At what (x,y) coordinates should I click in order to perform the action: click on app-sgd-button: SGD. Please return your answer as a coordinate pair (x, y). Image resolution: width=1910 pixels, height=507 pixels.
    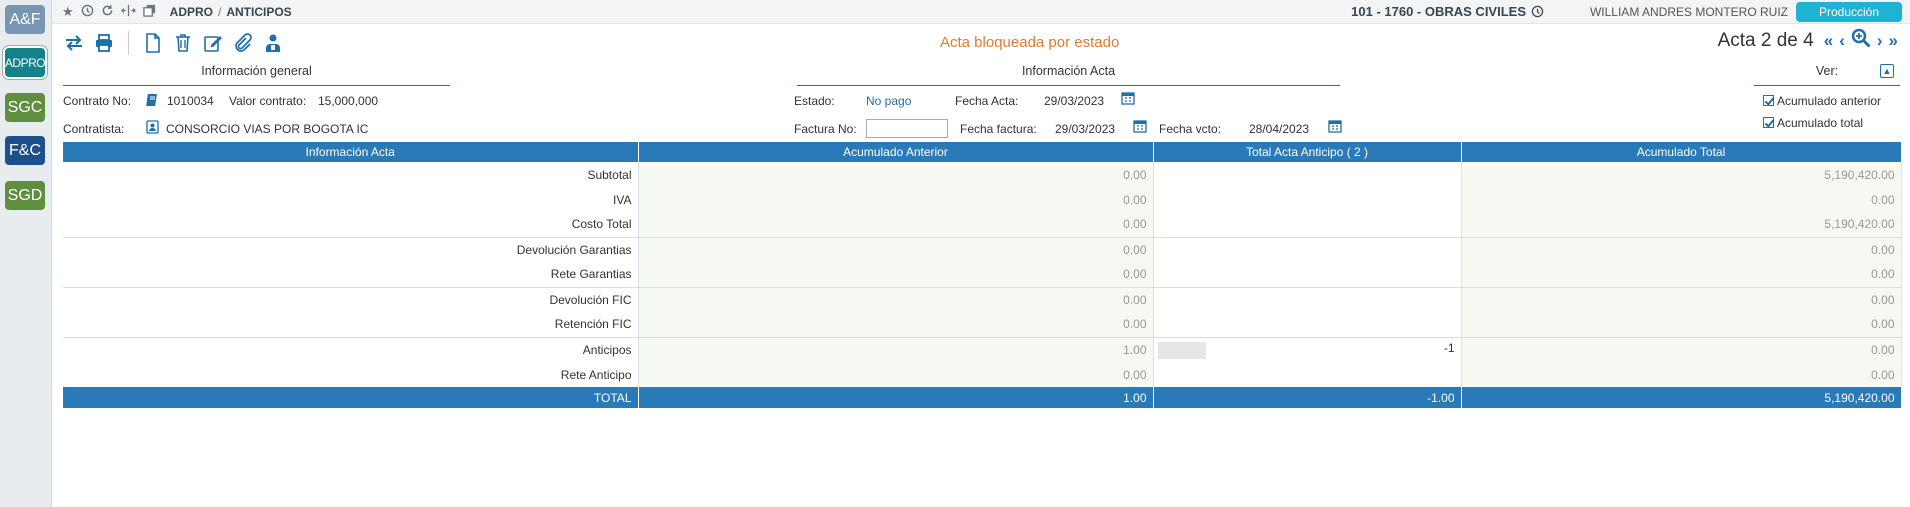
    Looking at the image, I should click on (25, 195).